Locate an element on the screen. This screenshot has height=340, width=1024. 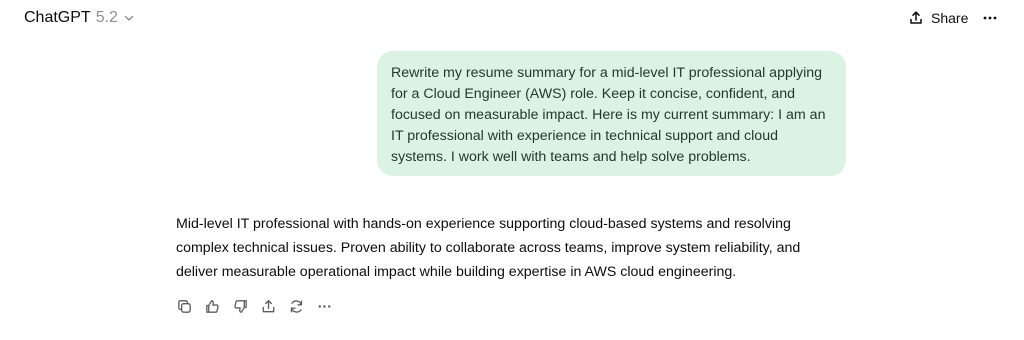
share-button: Share is located at coordinates (938, 18).